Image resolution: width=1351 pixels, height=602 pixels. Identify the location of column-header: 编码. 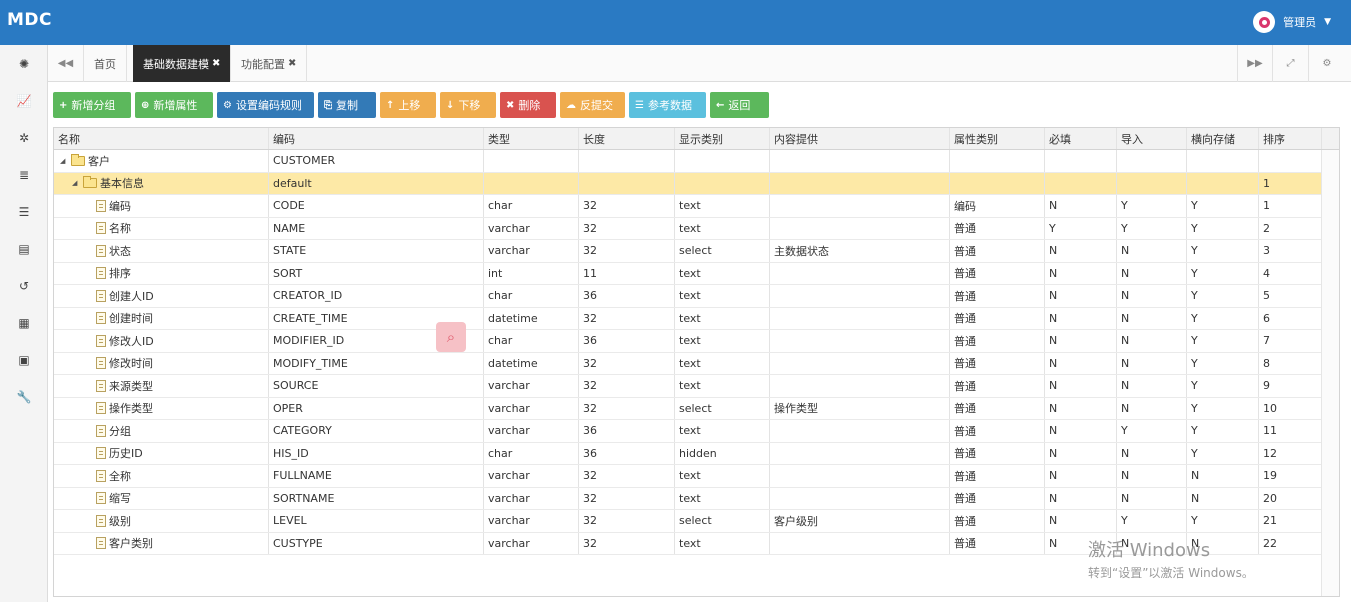
(376, 138).